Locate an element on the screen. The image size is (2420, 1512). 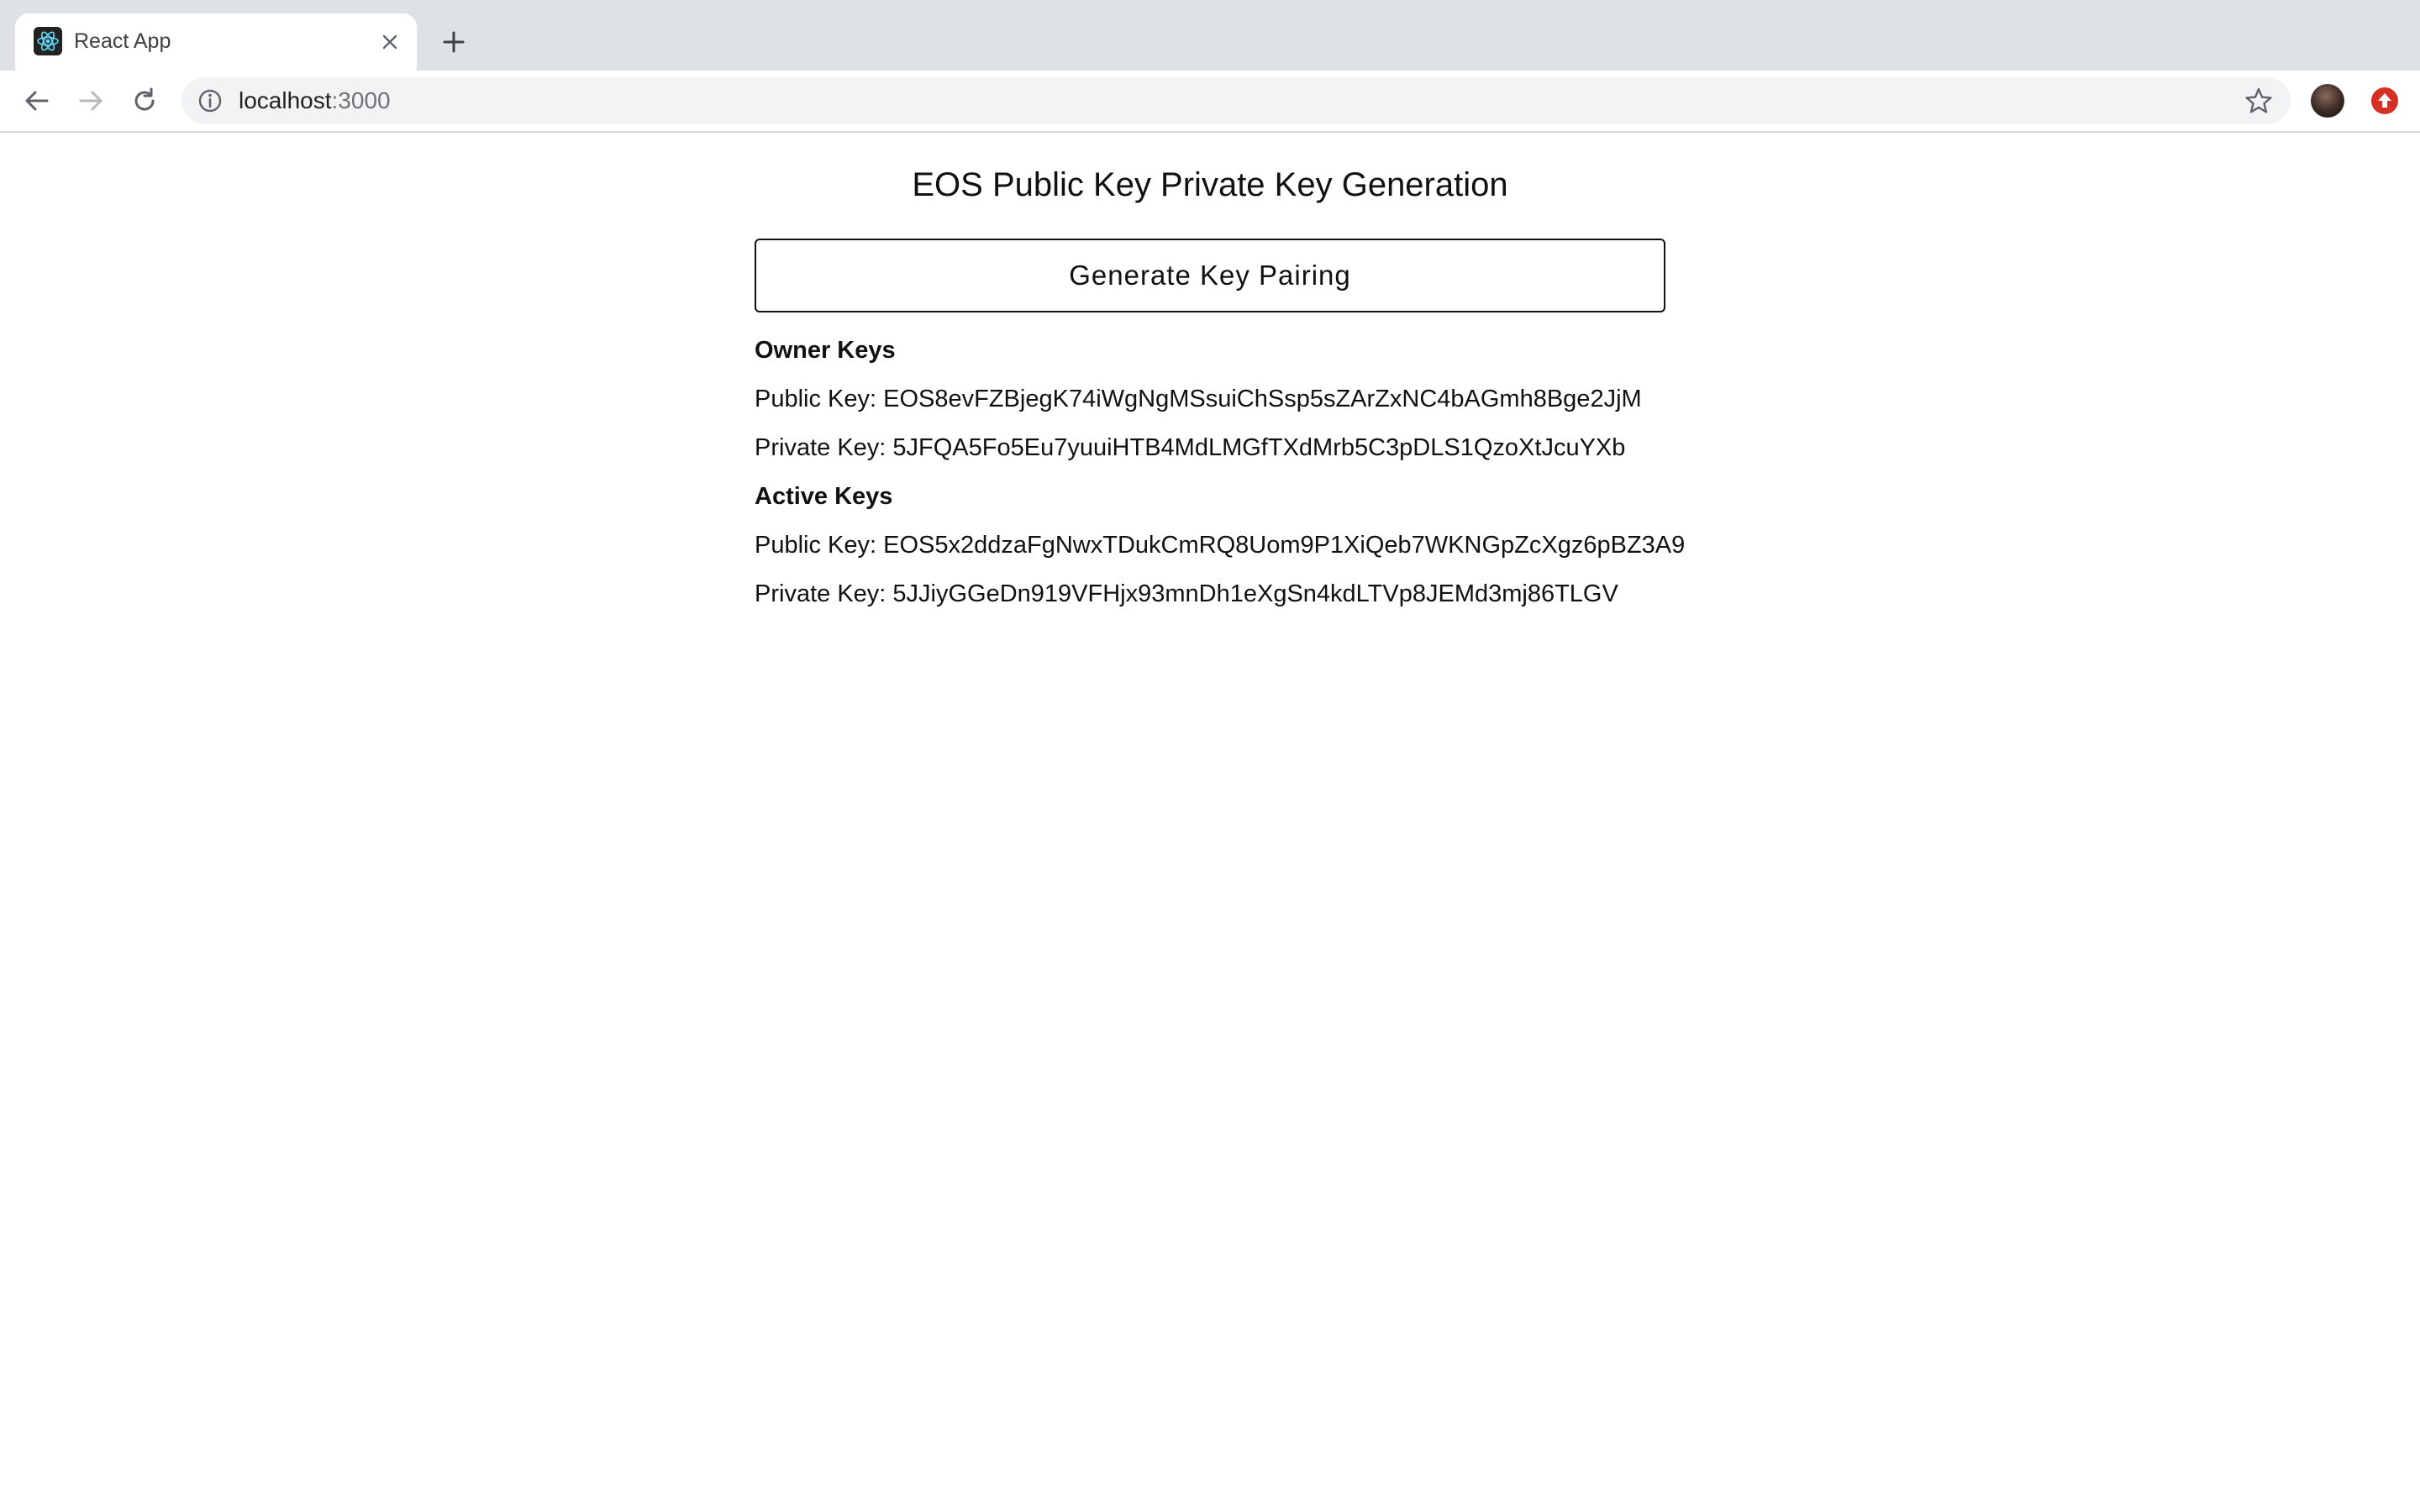
generate-key-pairing-button: Generate Key Pairing is located at coordinates (1210, 275).